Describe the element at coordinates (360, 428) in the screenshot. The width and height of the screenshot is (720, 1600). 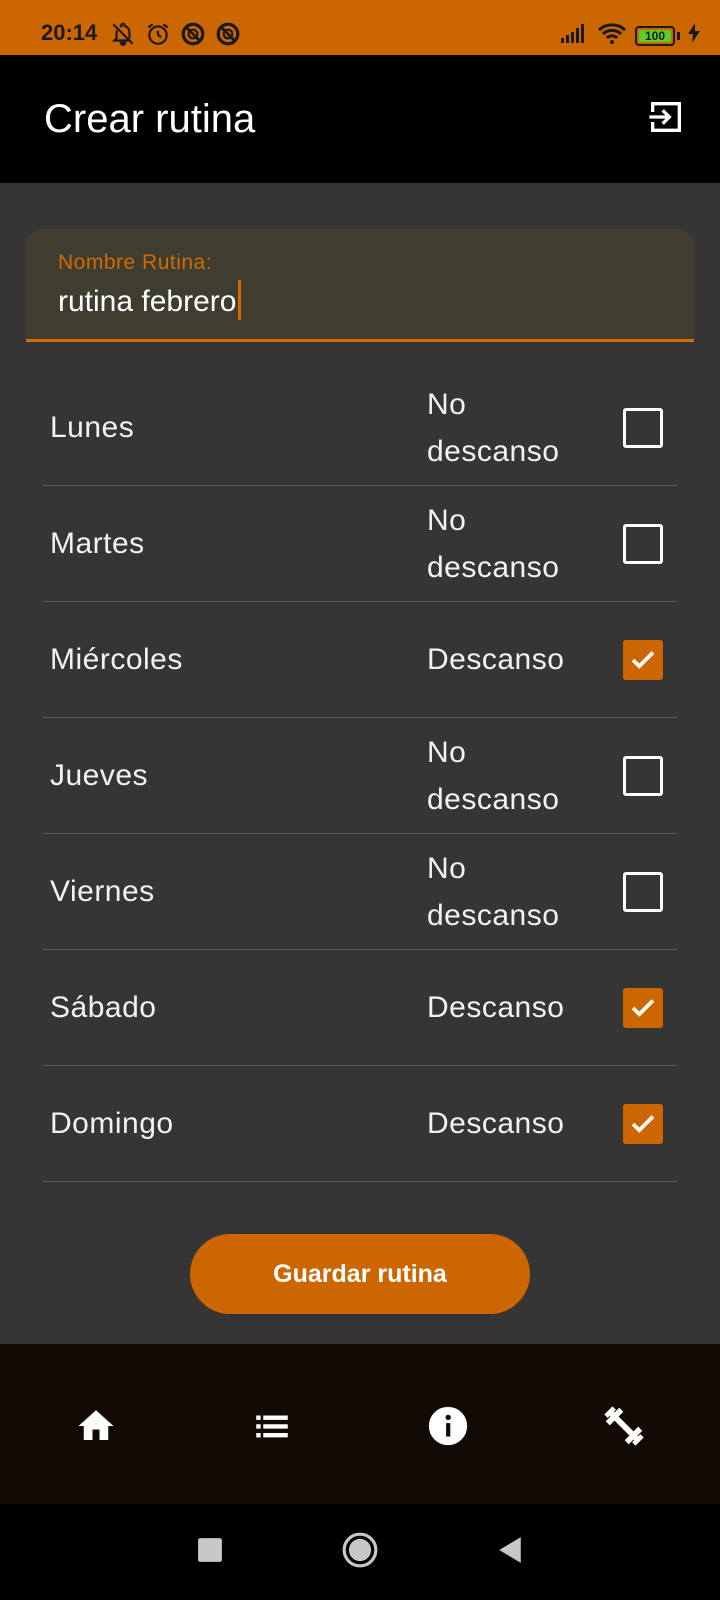
I see `day-row-lunes: Lunes No descanso` at that location.